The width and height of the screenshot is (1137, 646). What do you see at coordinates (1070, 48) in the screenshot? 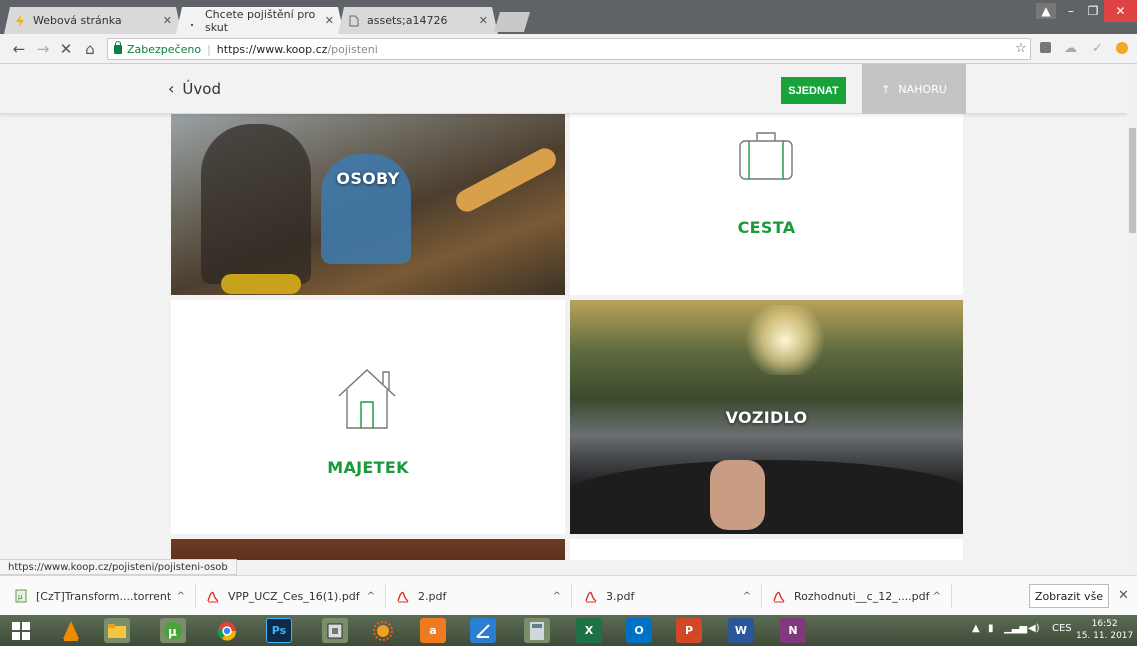
I see `cloud-icon: ☁` at bounding box center [1070, 48].